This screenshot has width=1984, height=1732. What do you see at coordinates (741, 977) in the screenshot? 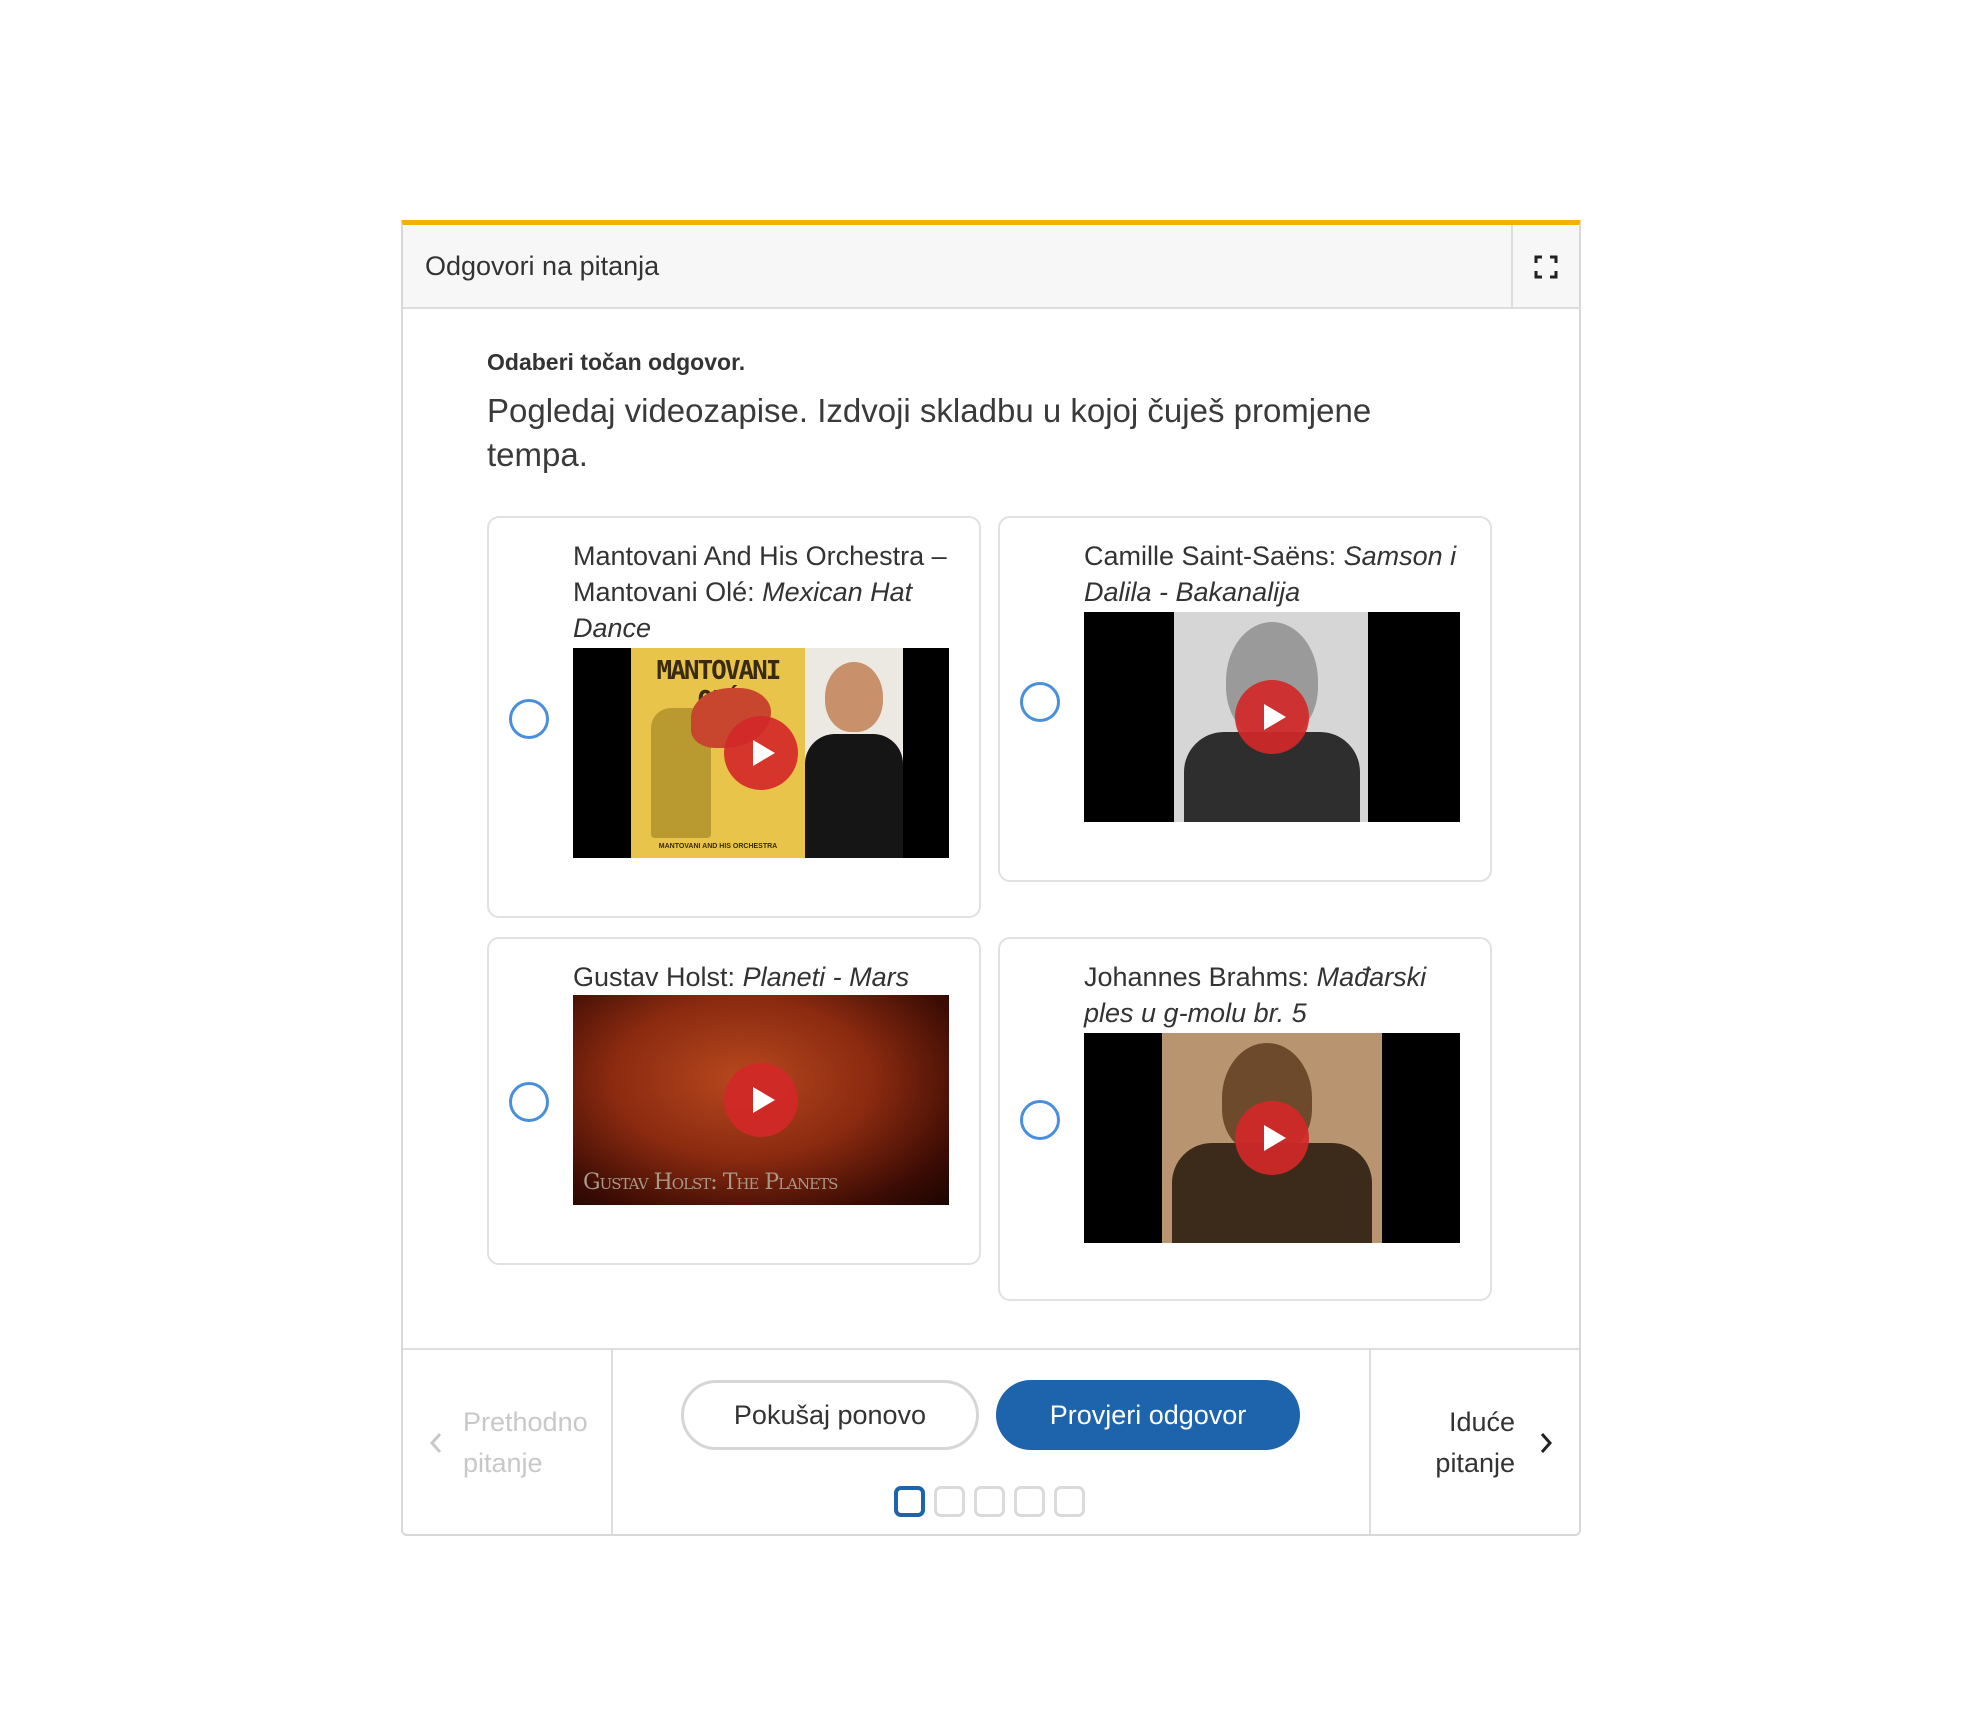
I see `option-title: Gustav Holst: Planeti - Mars` at bounding box center [741, 977].